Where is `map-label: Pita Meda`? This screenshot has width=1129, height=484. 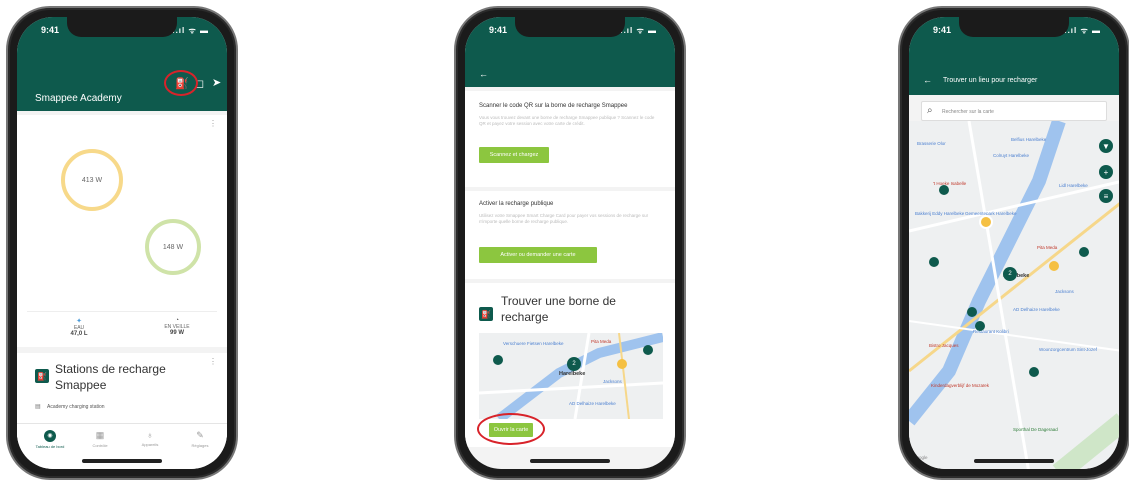 map-label: Pita Meda is located at coordinates (601, 341).